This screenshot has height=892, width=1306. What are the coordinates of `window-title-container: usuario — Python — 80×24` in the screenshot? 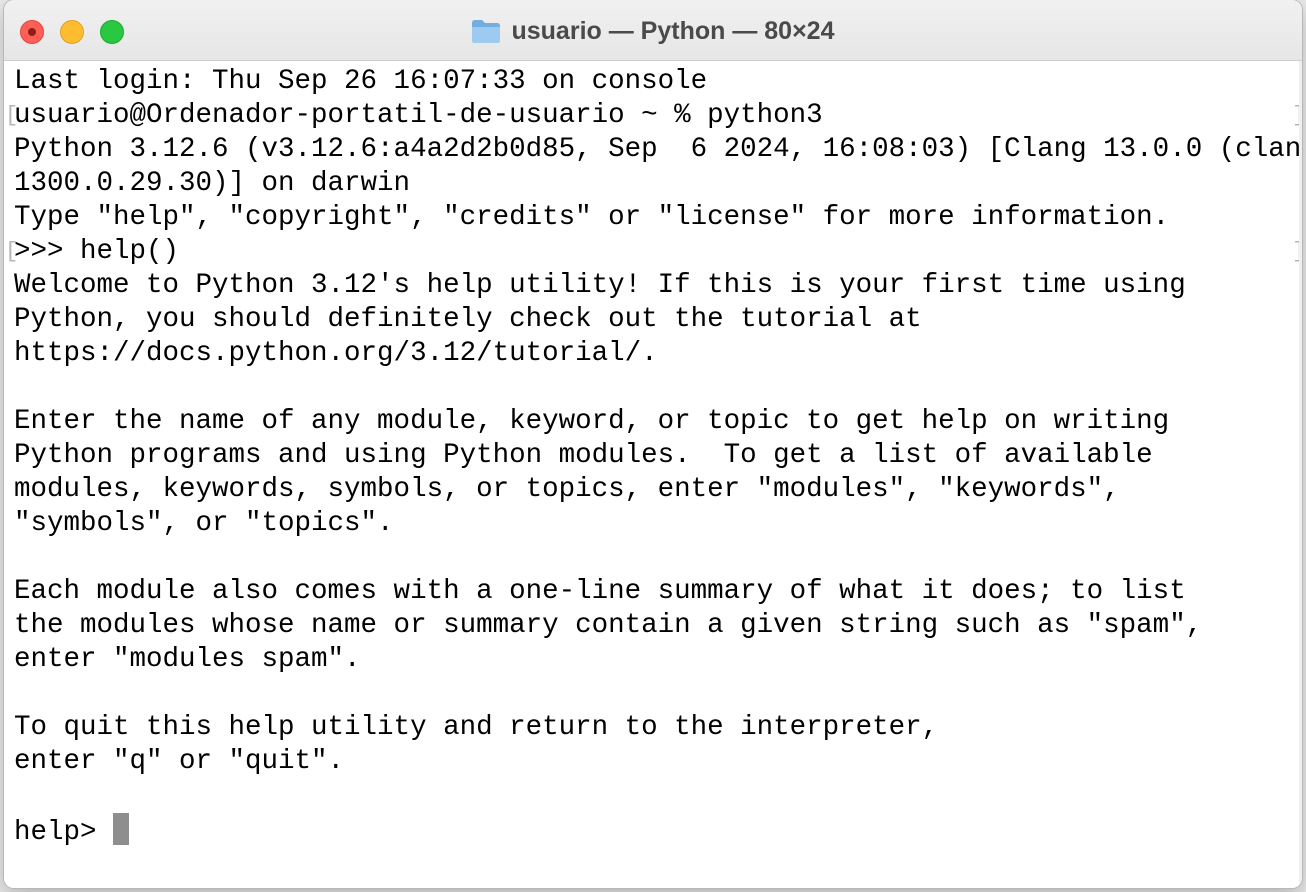 It's located at (653, 31).